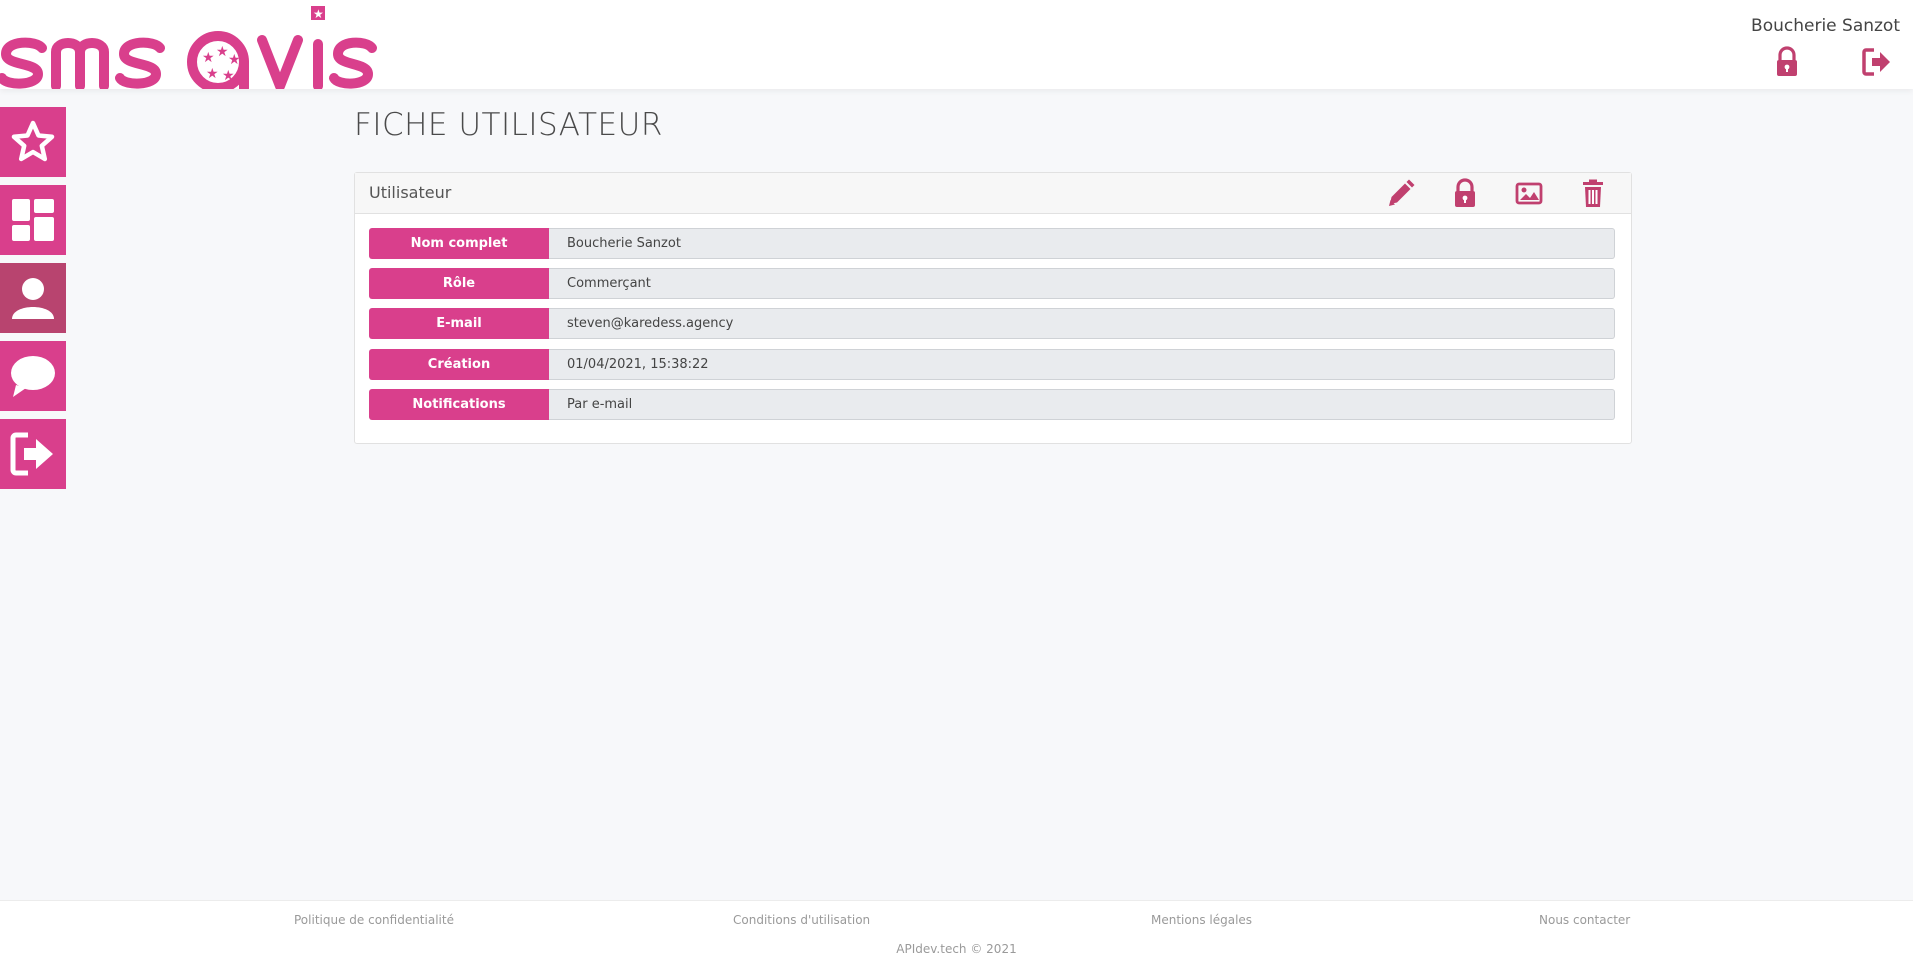  What do you see at coordinates (459, 404) in the screenshot?
I see `field-label: Notifications` at bounding box center [459, 404].